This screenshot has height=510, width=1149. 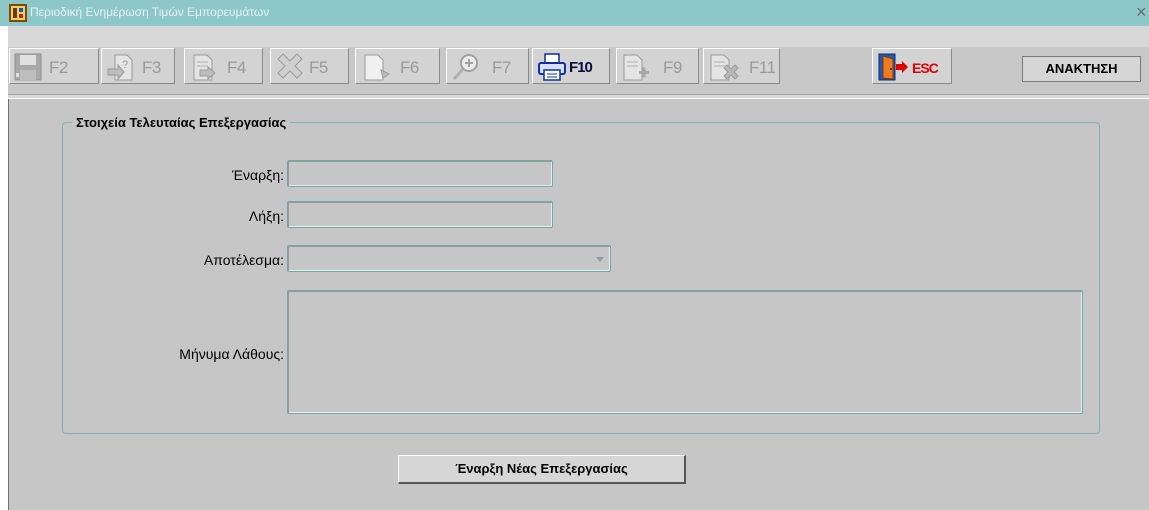 What do you see at coordinates (236, 67) in the screenshot?
I see `execute-query-key-label: F4` at bounding box center [236, 67].